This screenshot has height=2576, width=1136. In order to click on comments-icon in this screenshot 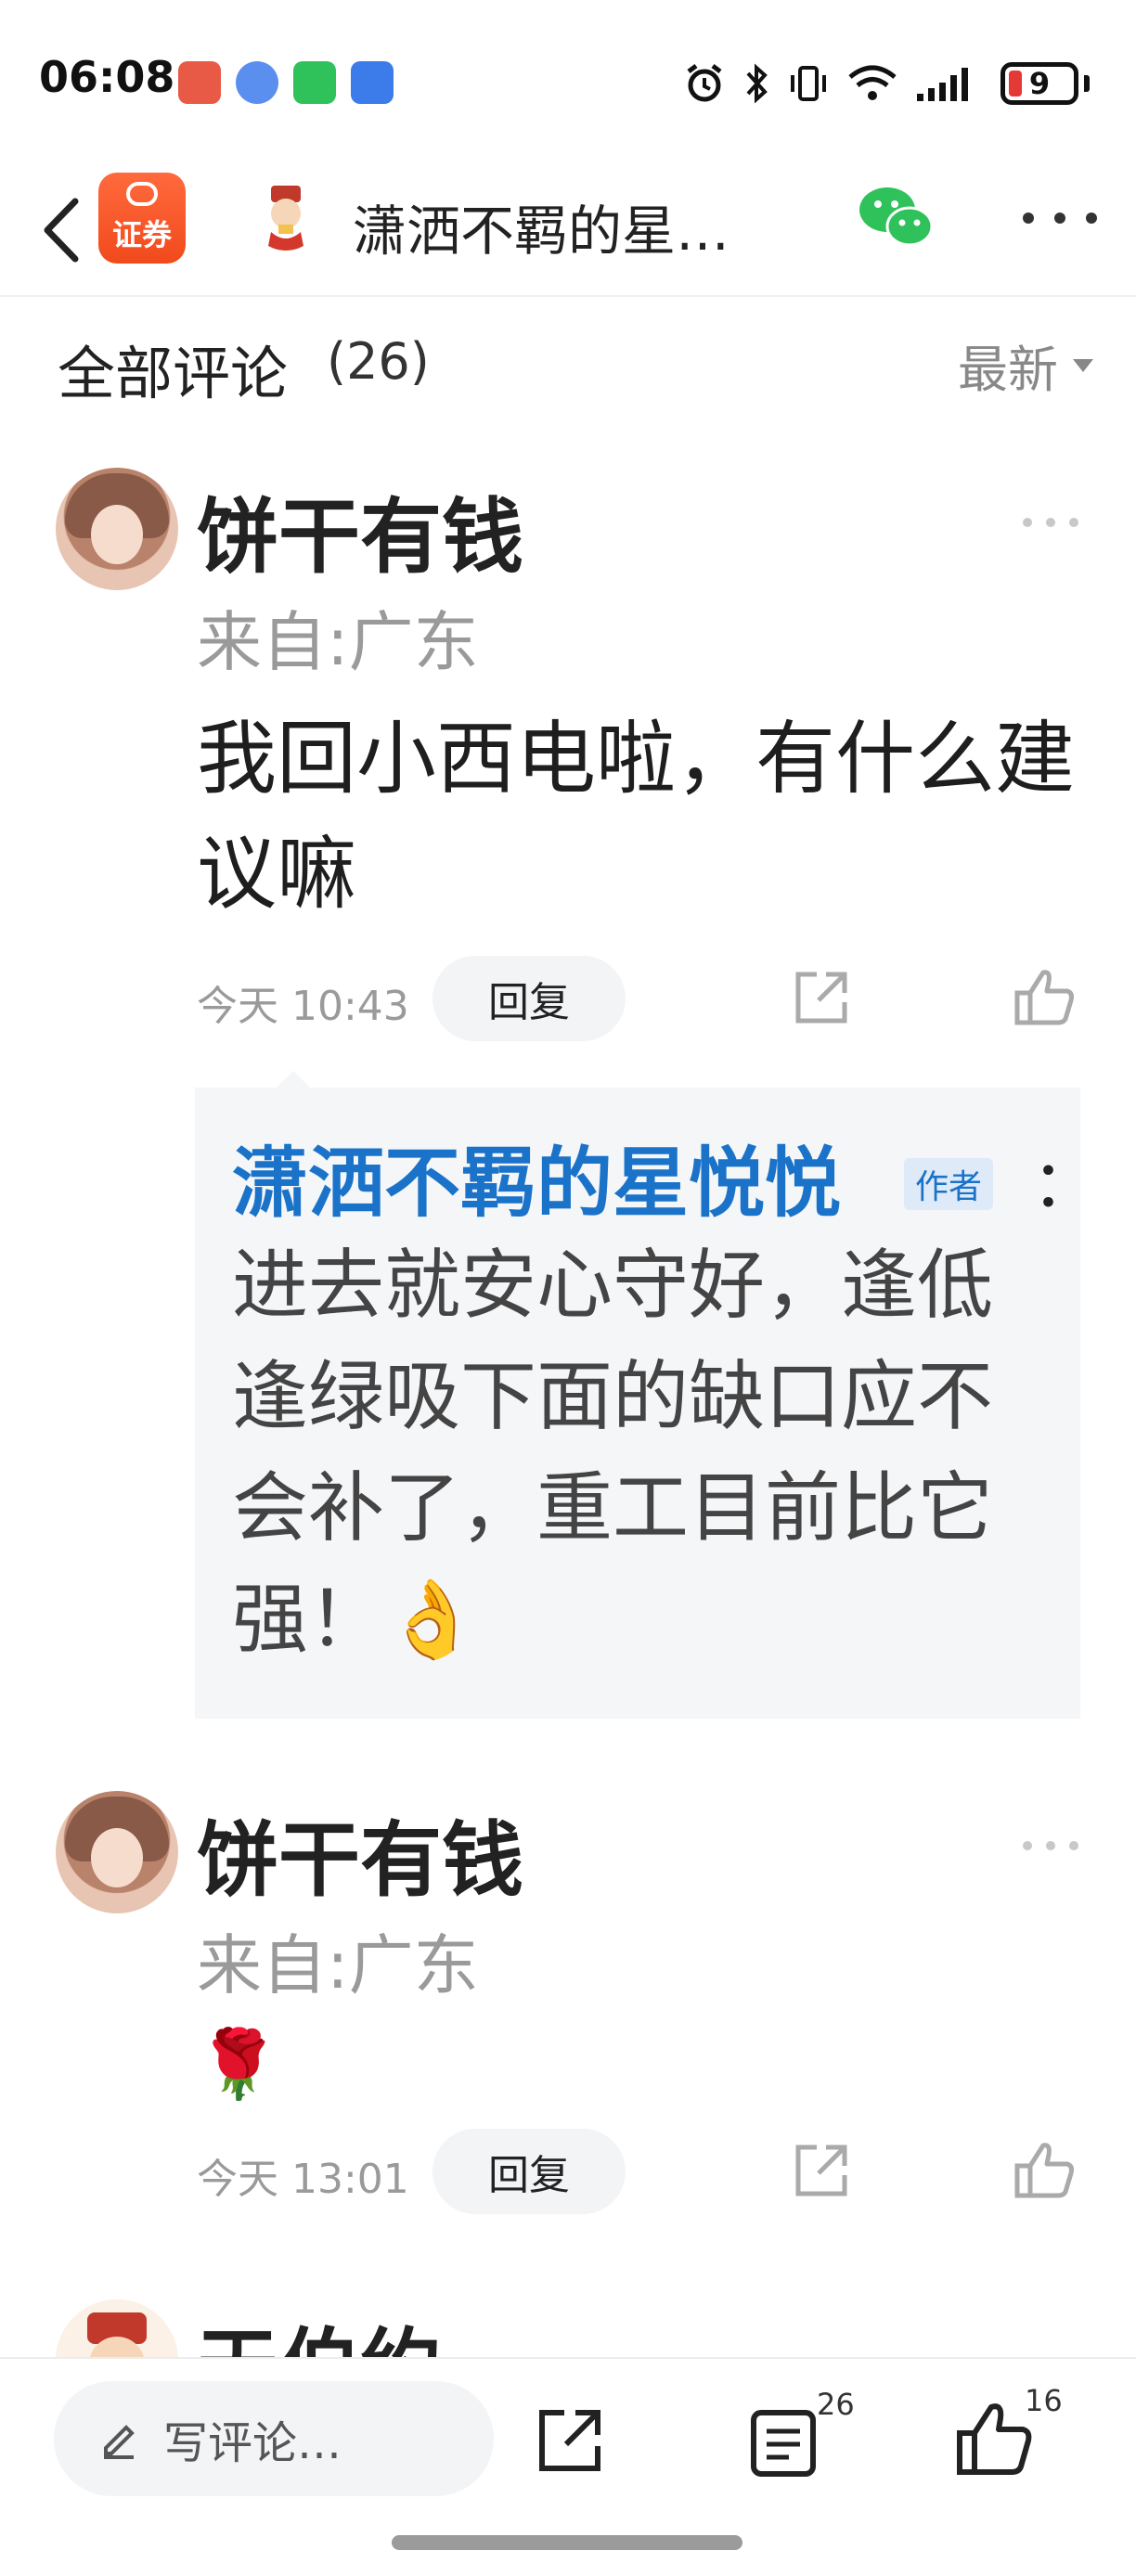, I will do `click(783, 2442)`.